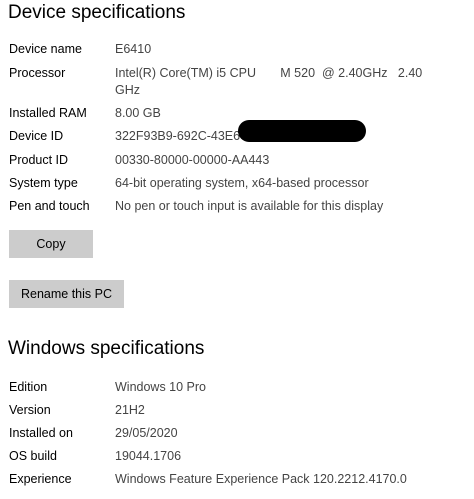  What do you see at coordinates (302, 131) in the screenshot?
I see `redaction-mark` at bounding box center [302, 131].